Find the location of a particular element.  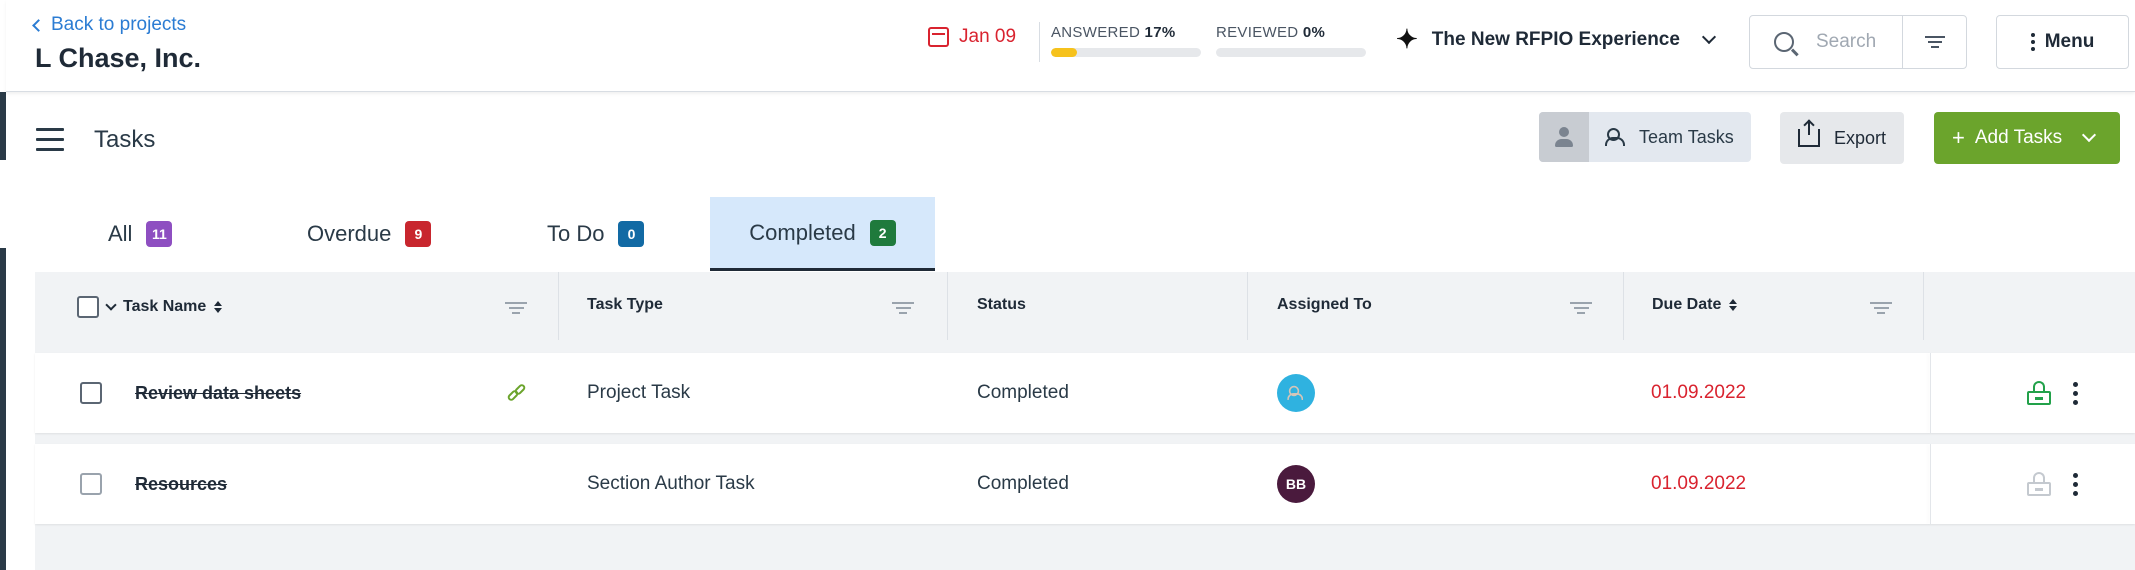

header-task-name: Task Name is located at coordinates (150, 307).